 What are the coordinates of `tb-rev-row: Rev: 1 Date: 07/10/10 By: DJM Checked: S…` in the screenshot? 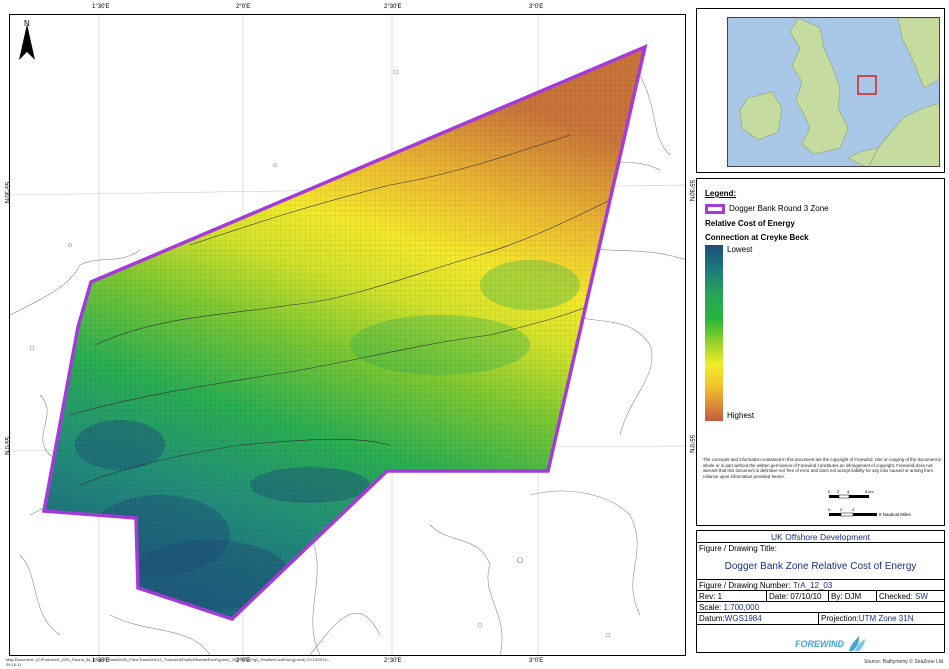 It's located at (820, 596).